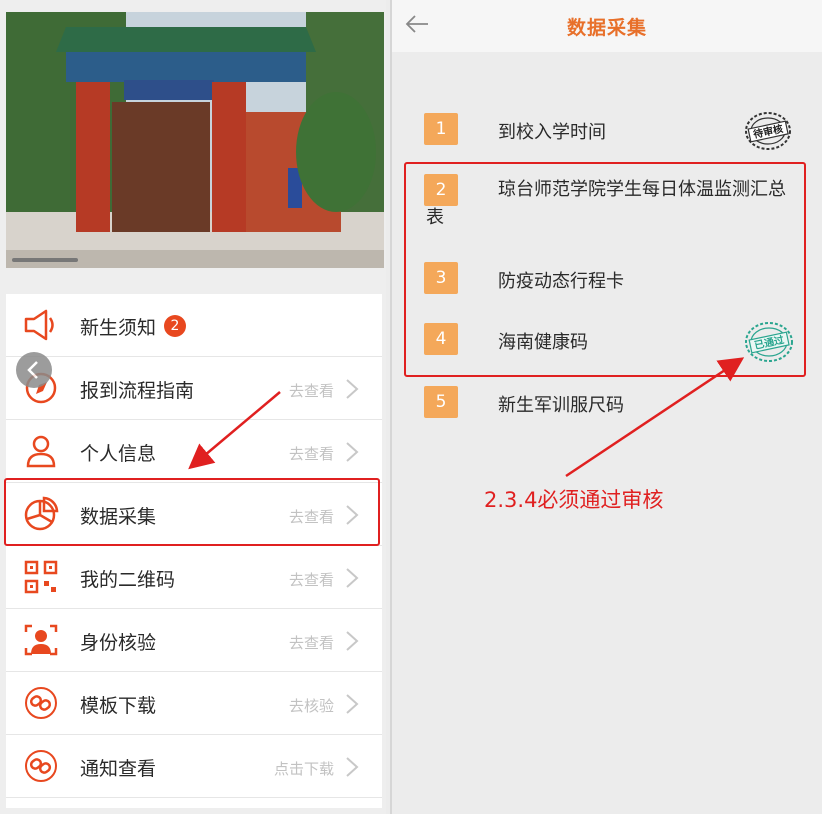 Image resolution: width=822 pixels, height=814 pixels. I want to click on menu-item-notice-view: 通知查看 点击下载, so click(194, 766).